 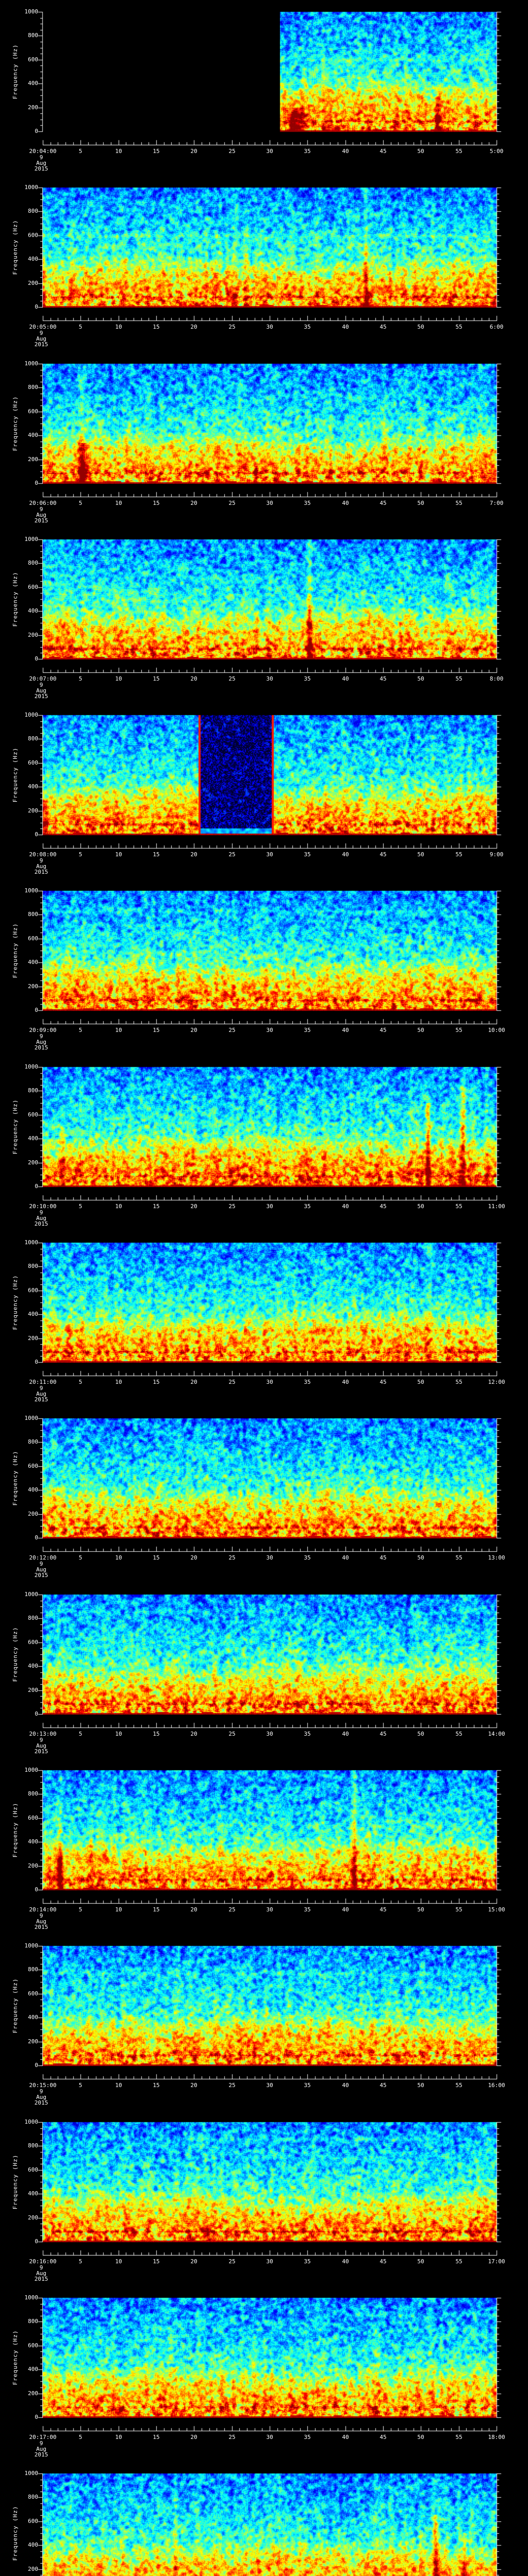 I want to click on x-start-time-label: 20:07:00, so click(x=43, y=678).